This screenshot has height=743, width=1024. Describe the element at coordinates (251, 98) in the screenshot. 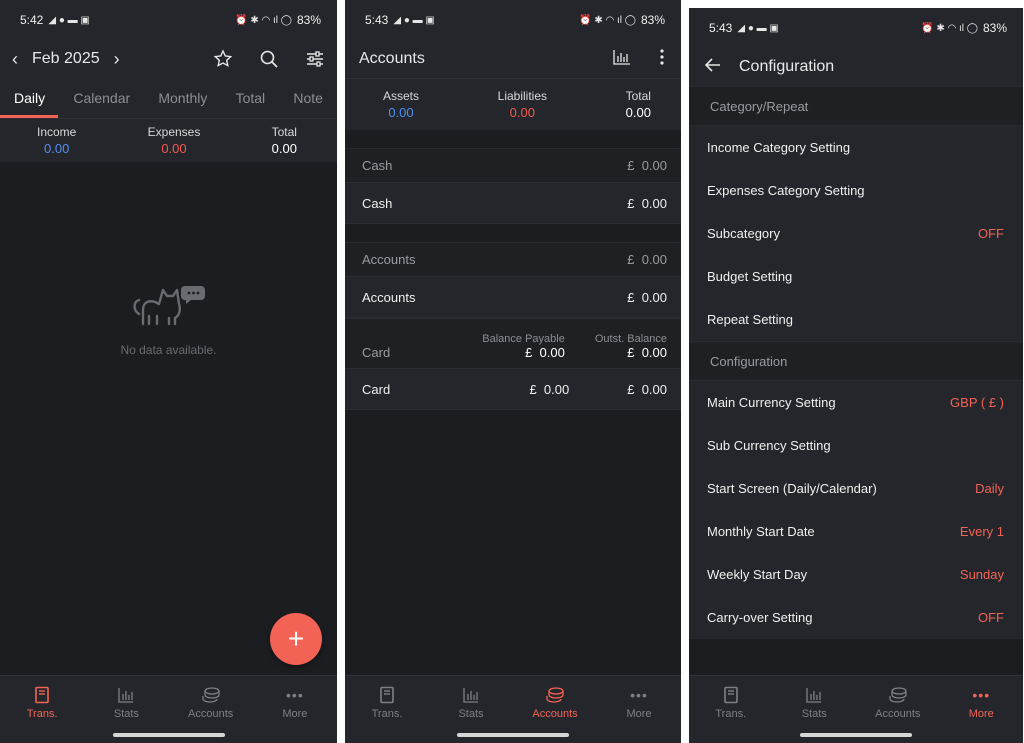

I see `tab-total: Total` at that location.